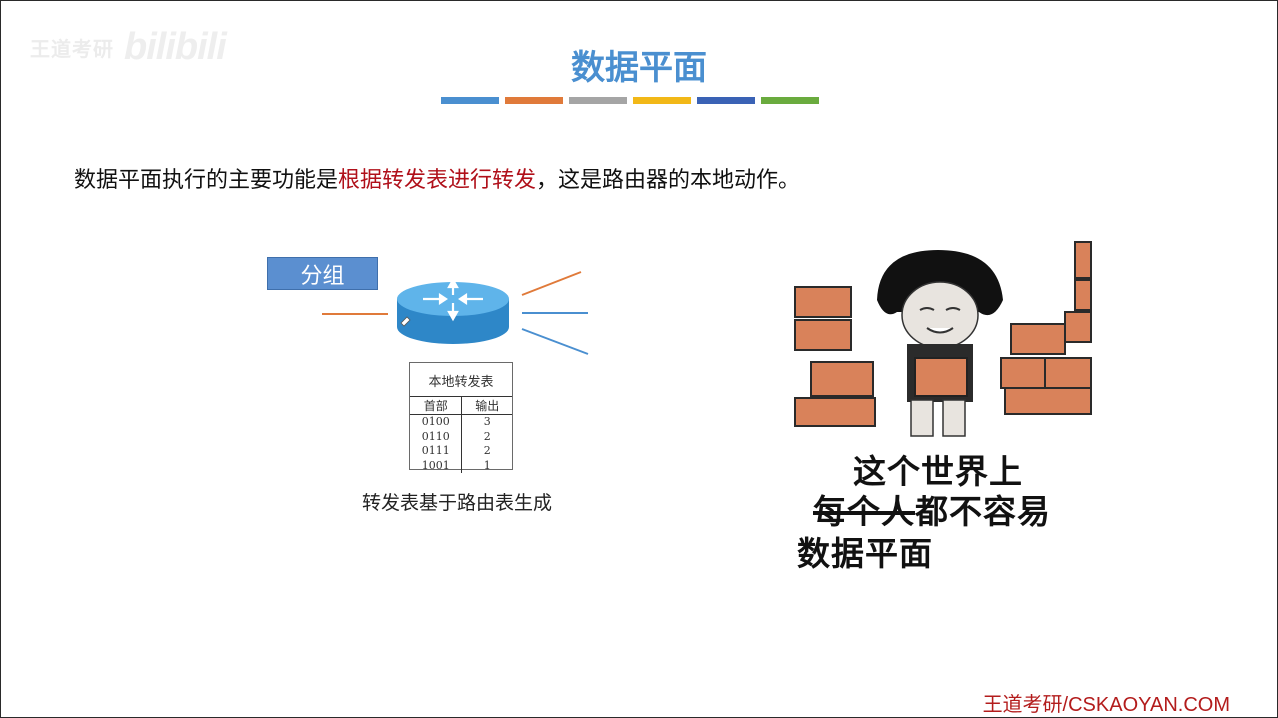  What do you see at coordinates (206, 180) in the screenshot?
I see `main-text-prefix: 数据平面执行的主要功能是` at bounding box center [206, 180].